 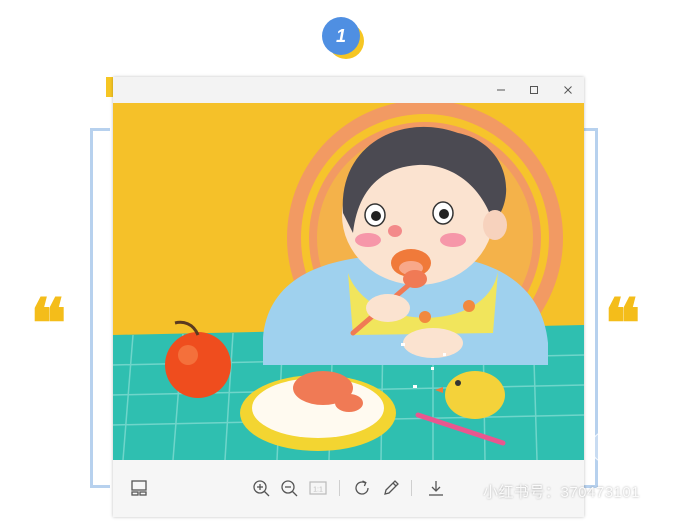 I want to click on minimize-button, so click(x=501, y=90).